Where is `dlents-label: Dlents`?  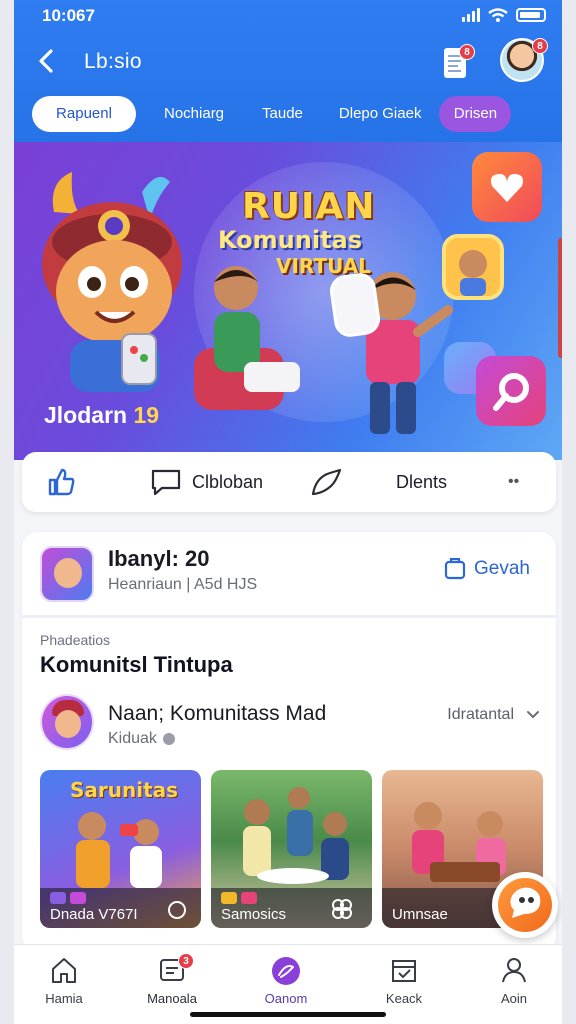 dlents-label: Dlents is located at coordinates (422, 481).